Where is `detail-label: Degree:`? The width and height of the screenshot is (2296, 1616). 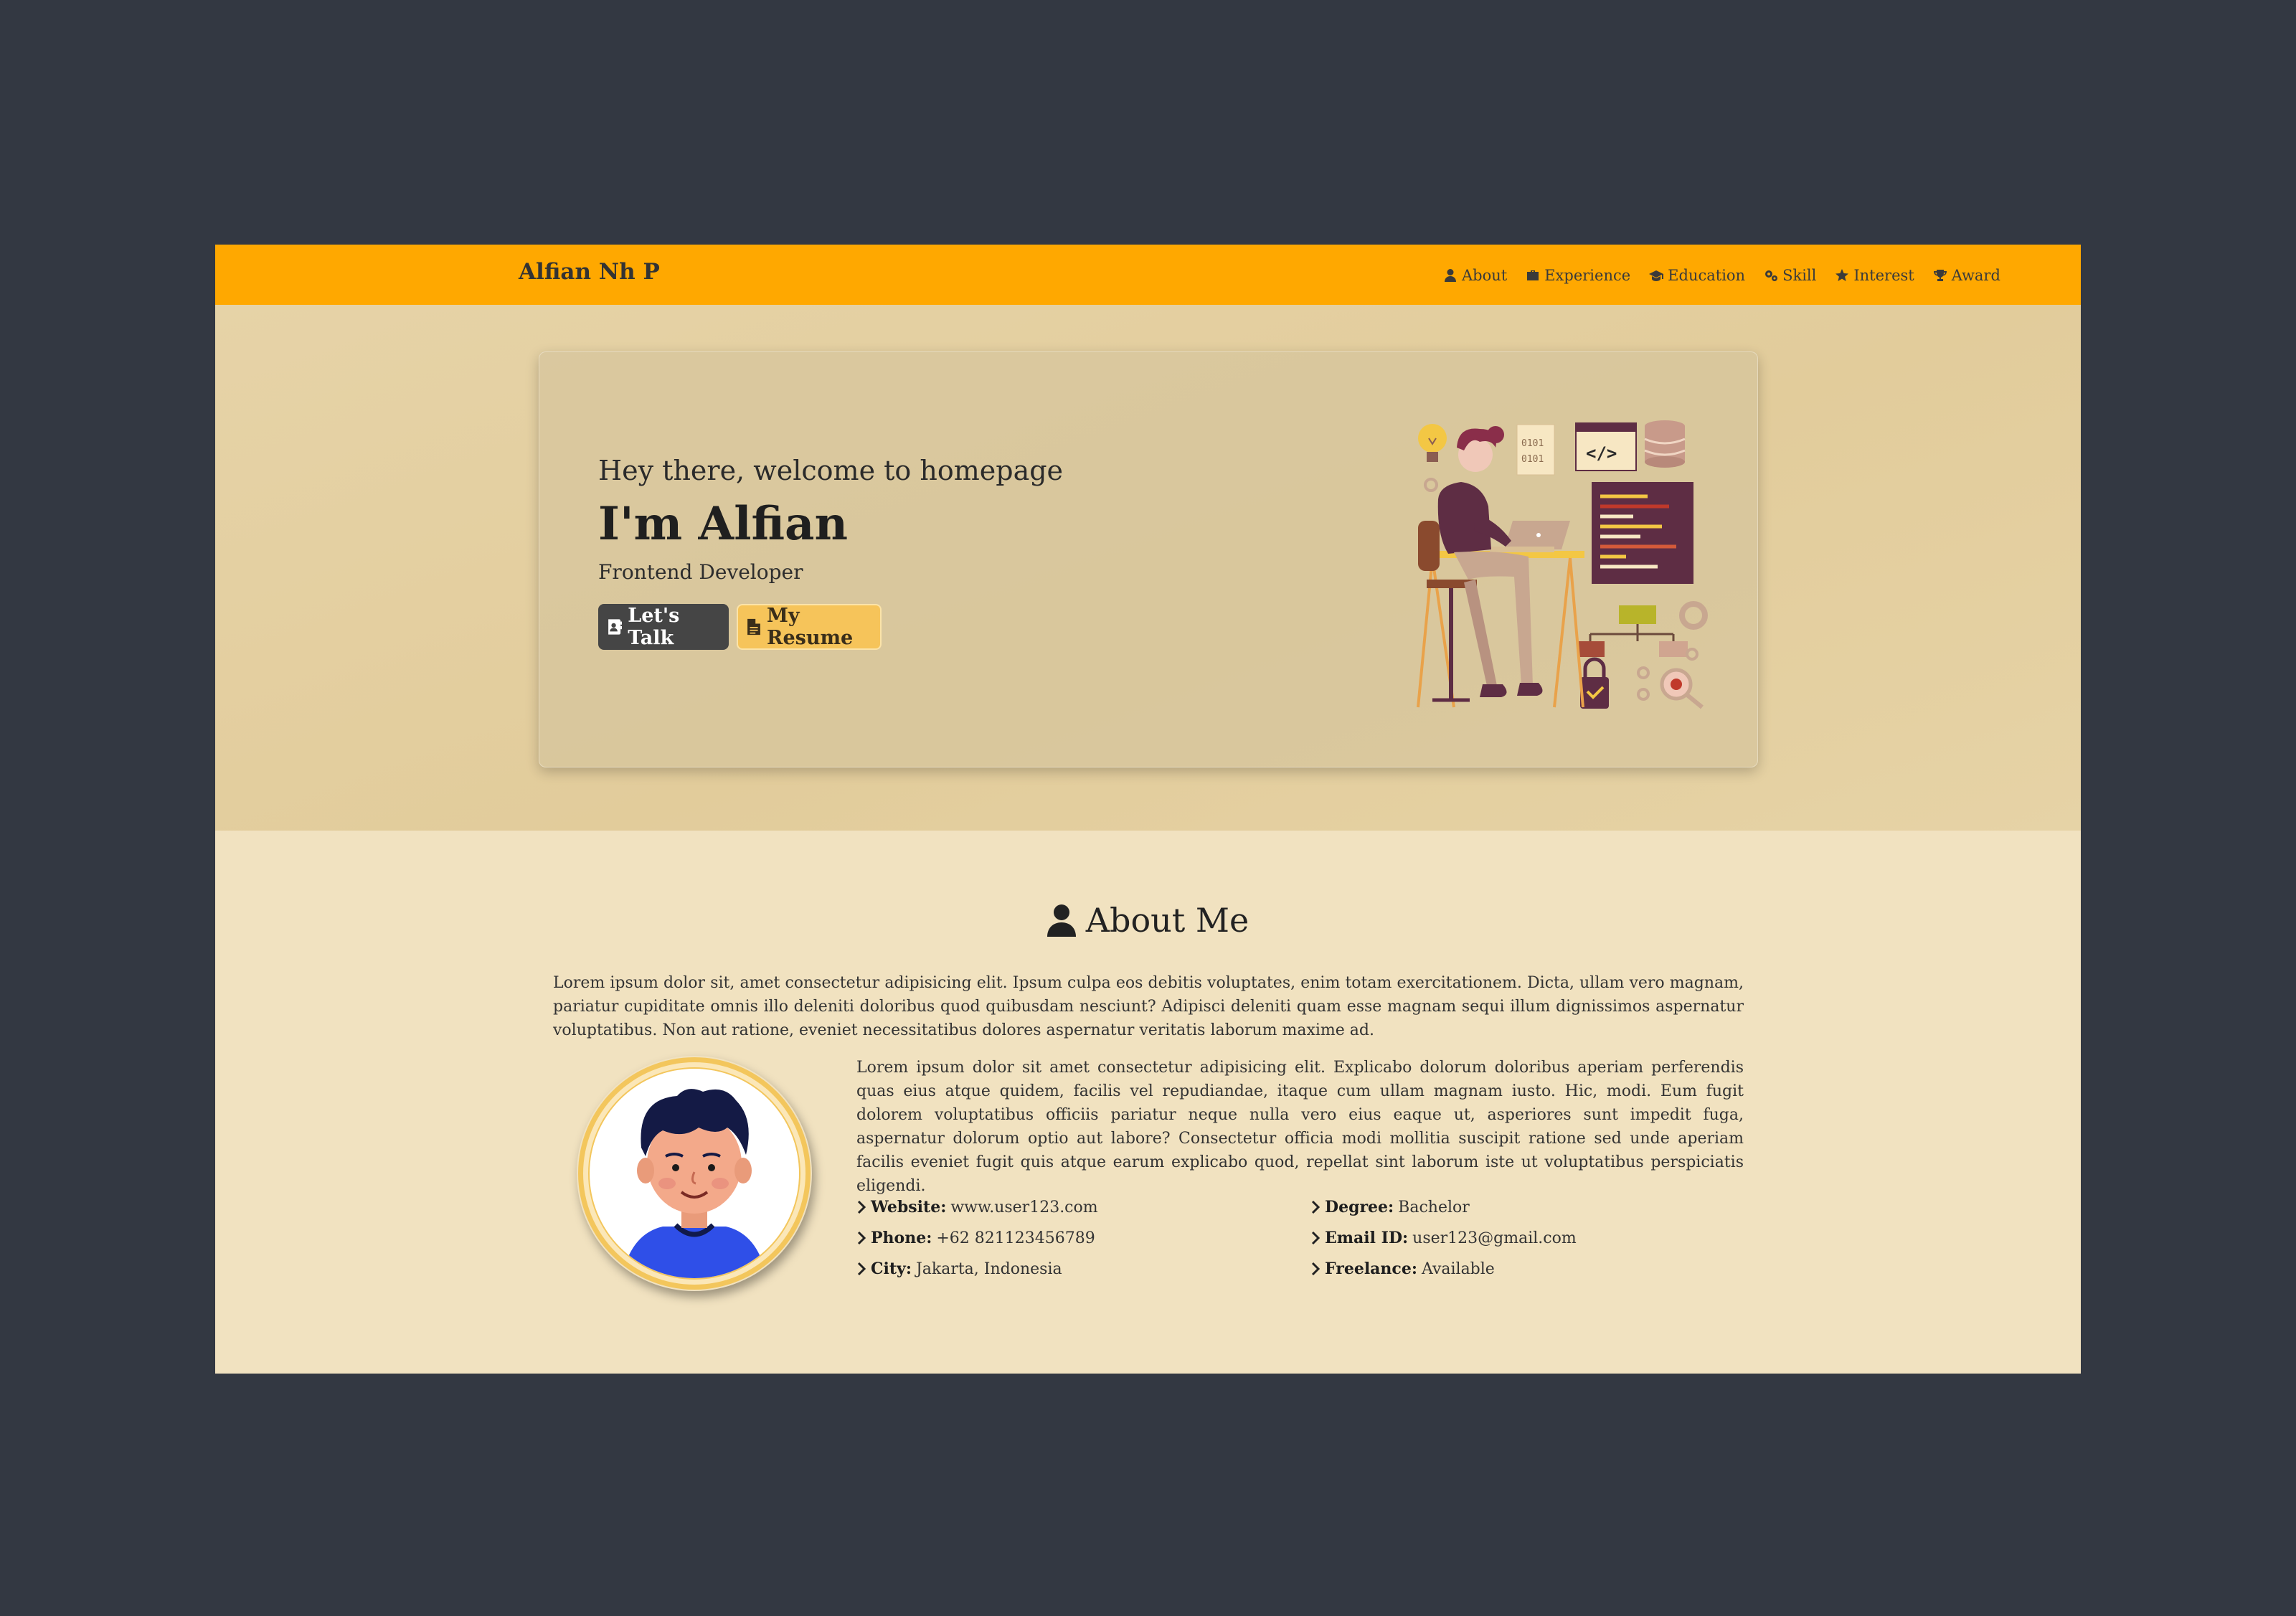 detail-label: Degree: is located at coordinates (1359, 1207).